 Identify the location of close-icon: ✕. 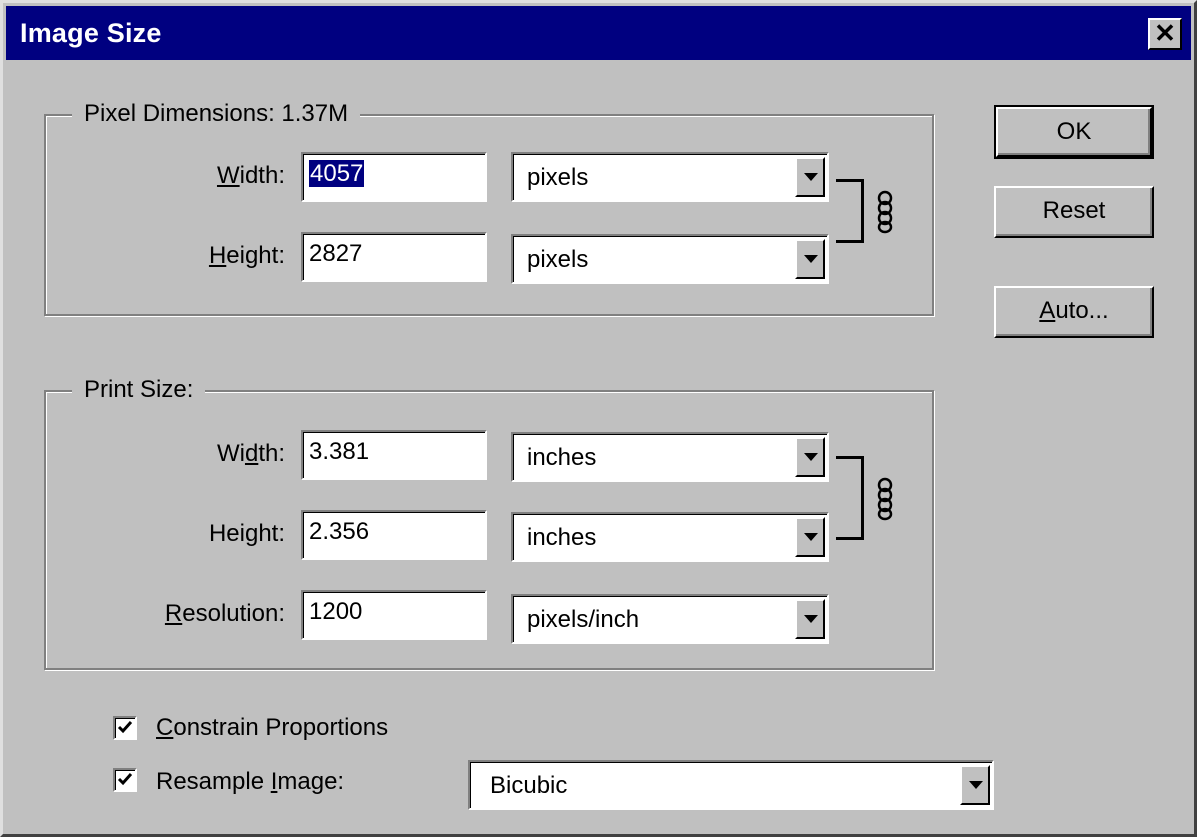
(1165, 33).